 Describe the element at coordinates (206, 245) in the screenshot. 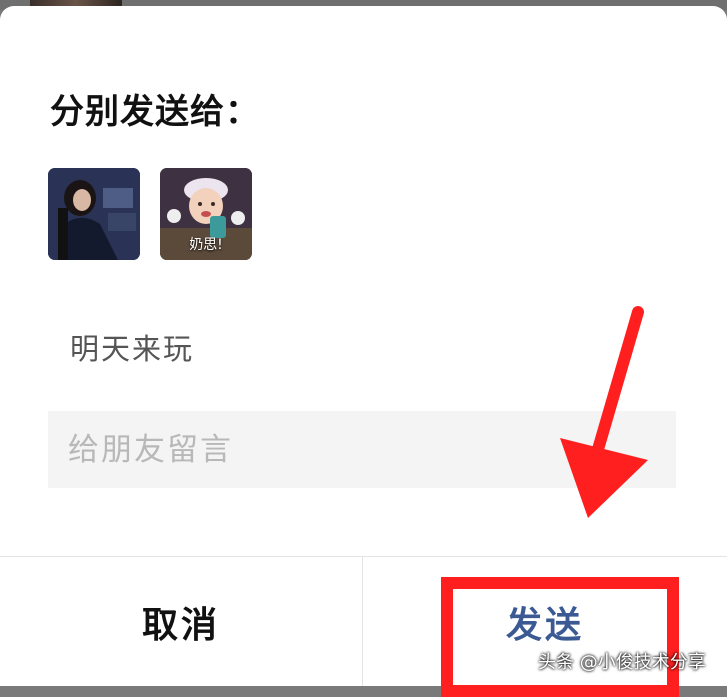

I see `recipient-avatar-2-caption: 奶思!` at that location.